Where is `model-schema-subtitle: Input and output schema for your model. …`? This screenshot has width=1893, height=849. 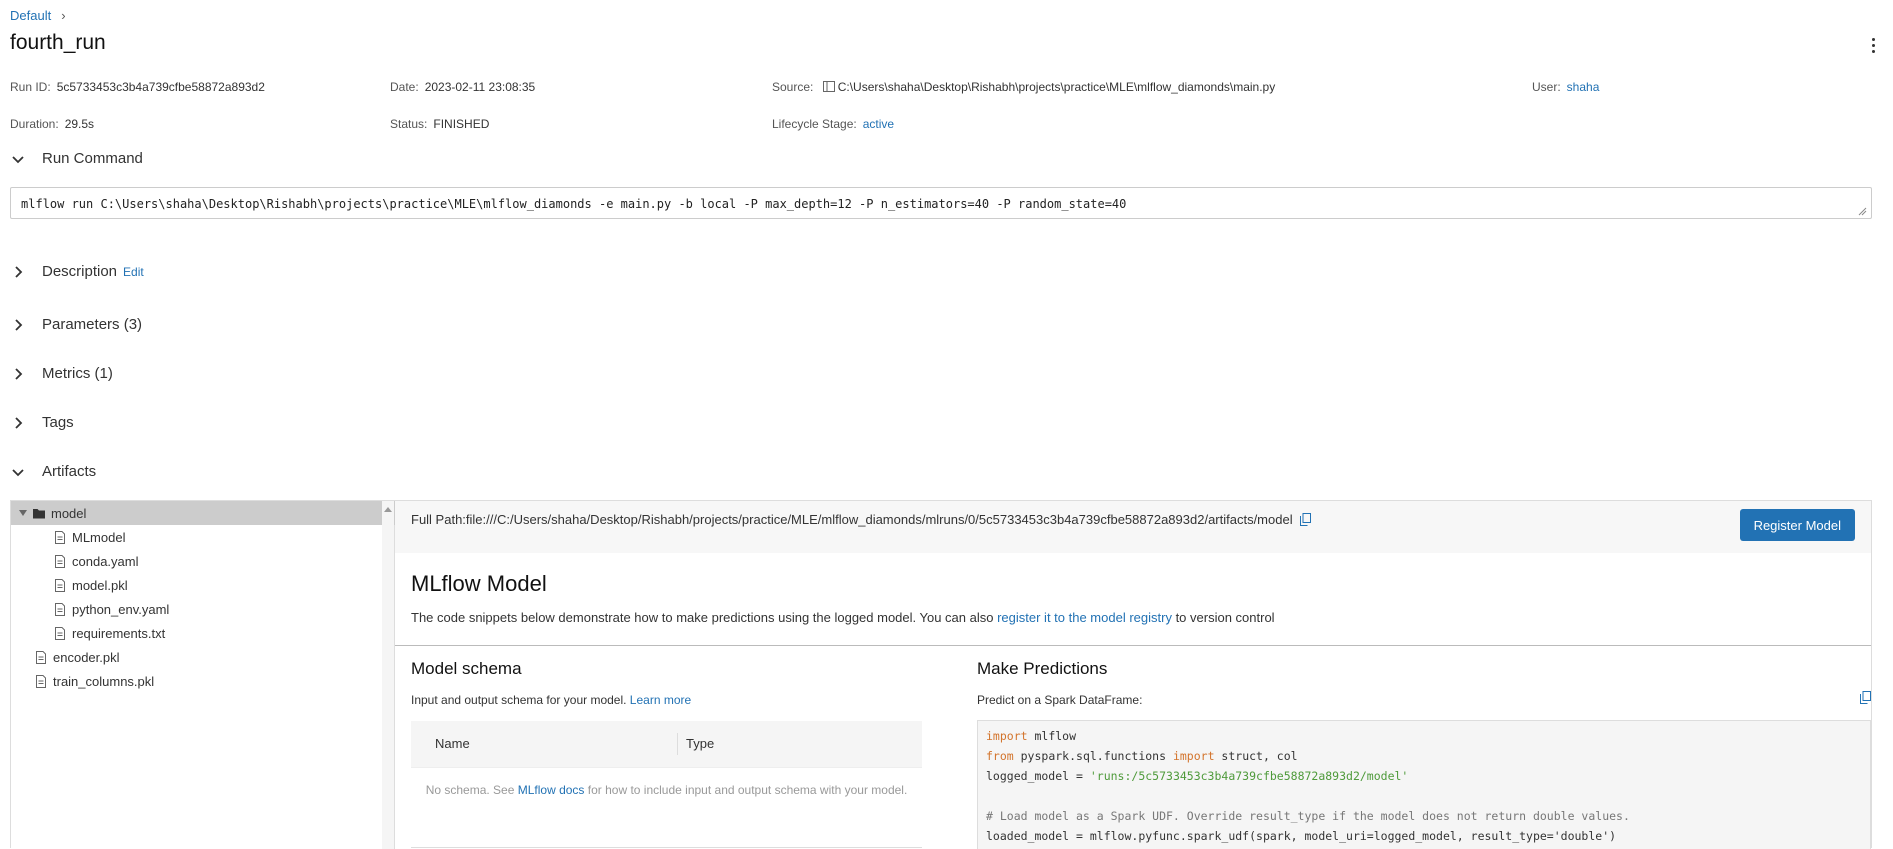
model-schema-subtitle: Input and output schema for your model. … is located at coordinates (551, 700).